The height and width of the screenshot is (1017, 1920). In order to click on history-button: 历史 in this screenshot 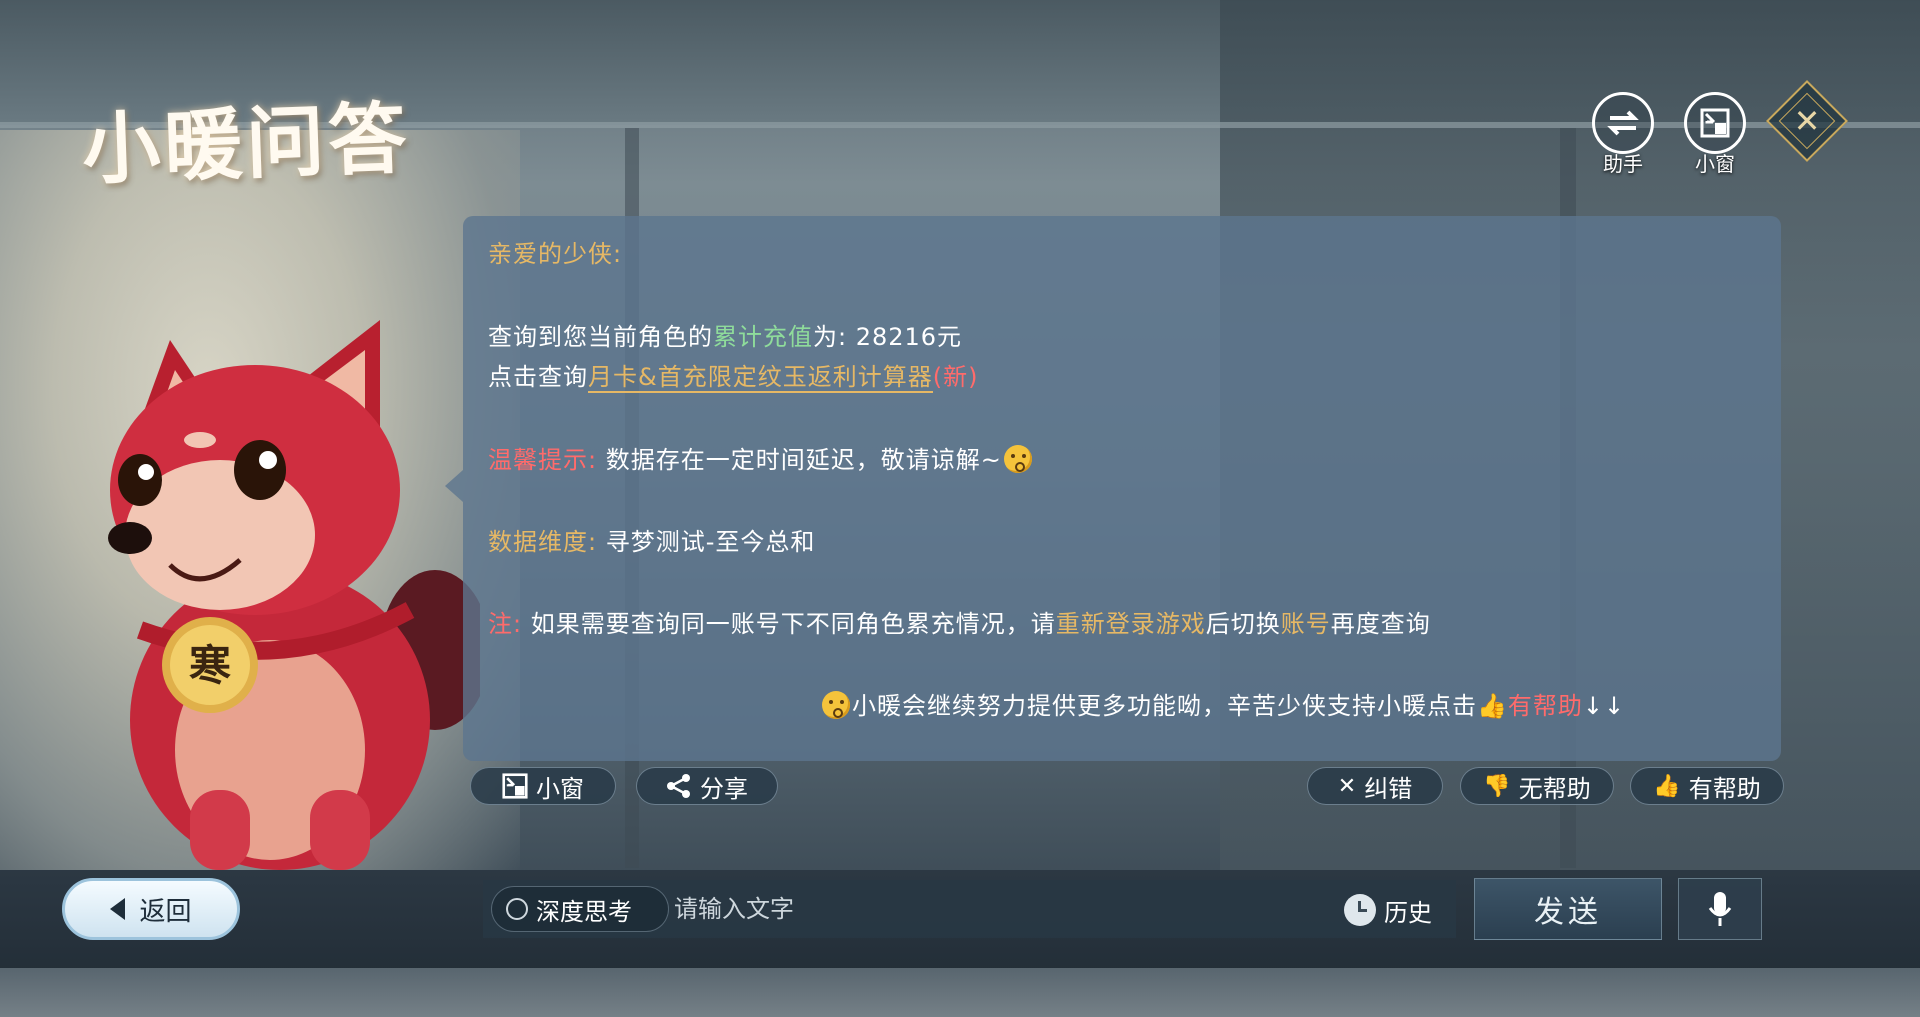, I will do `click(1388, 910)`.